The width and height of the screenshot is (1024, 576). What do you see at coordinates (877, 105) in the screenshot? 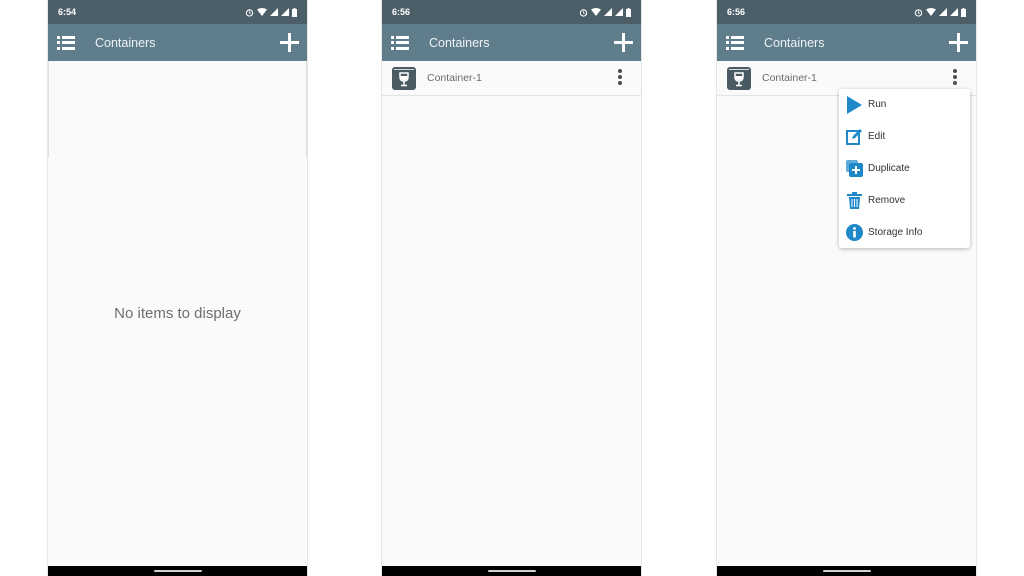
I see `menu-item-label: Run` at bounding box center [877, 105].